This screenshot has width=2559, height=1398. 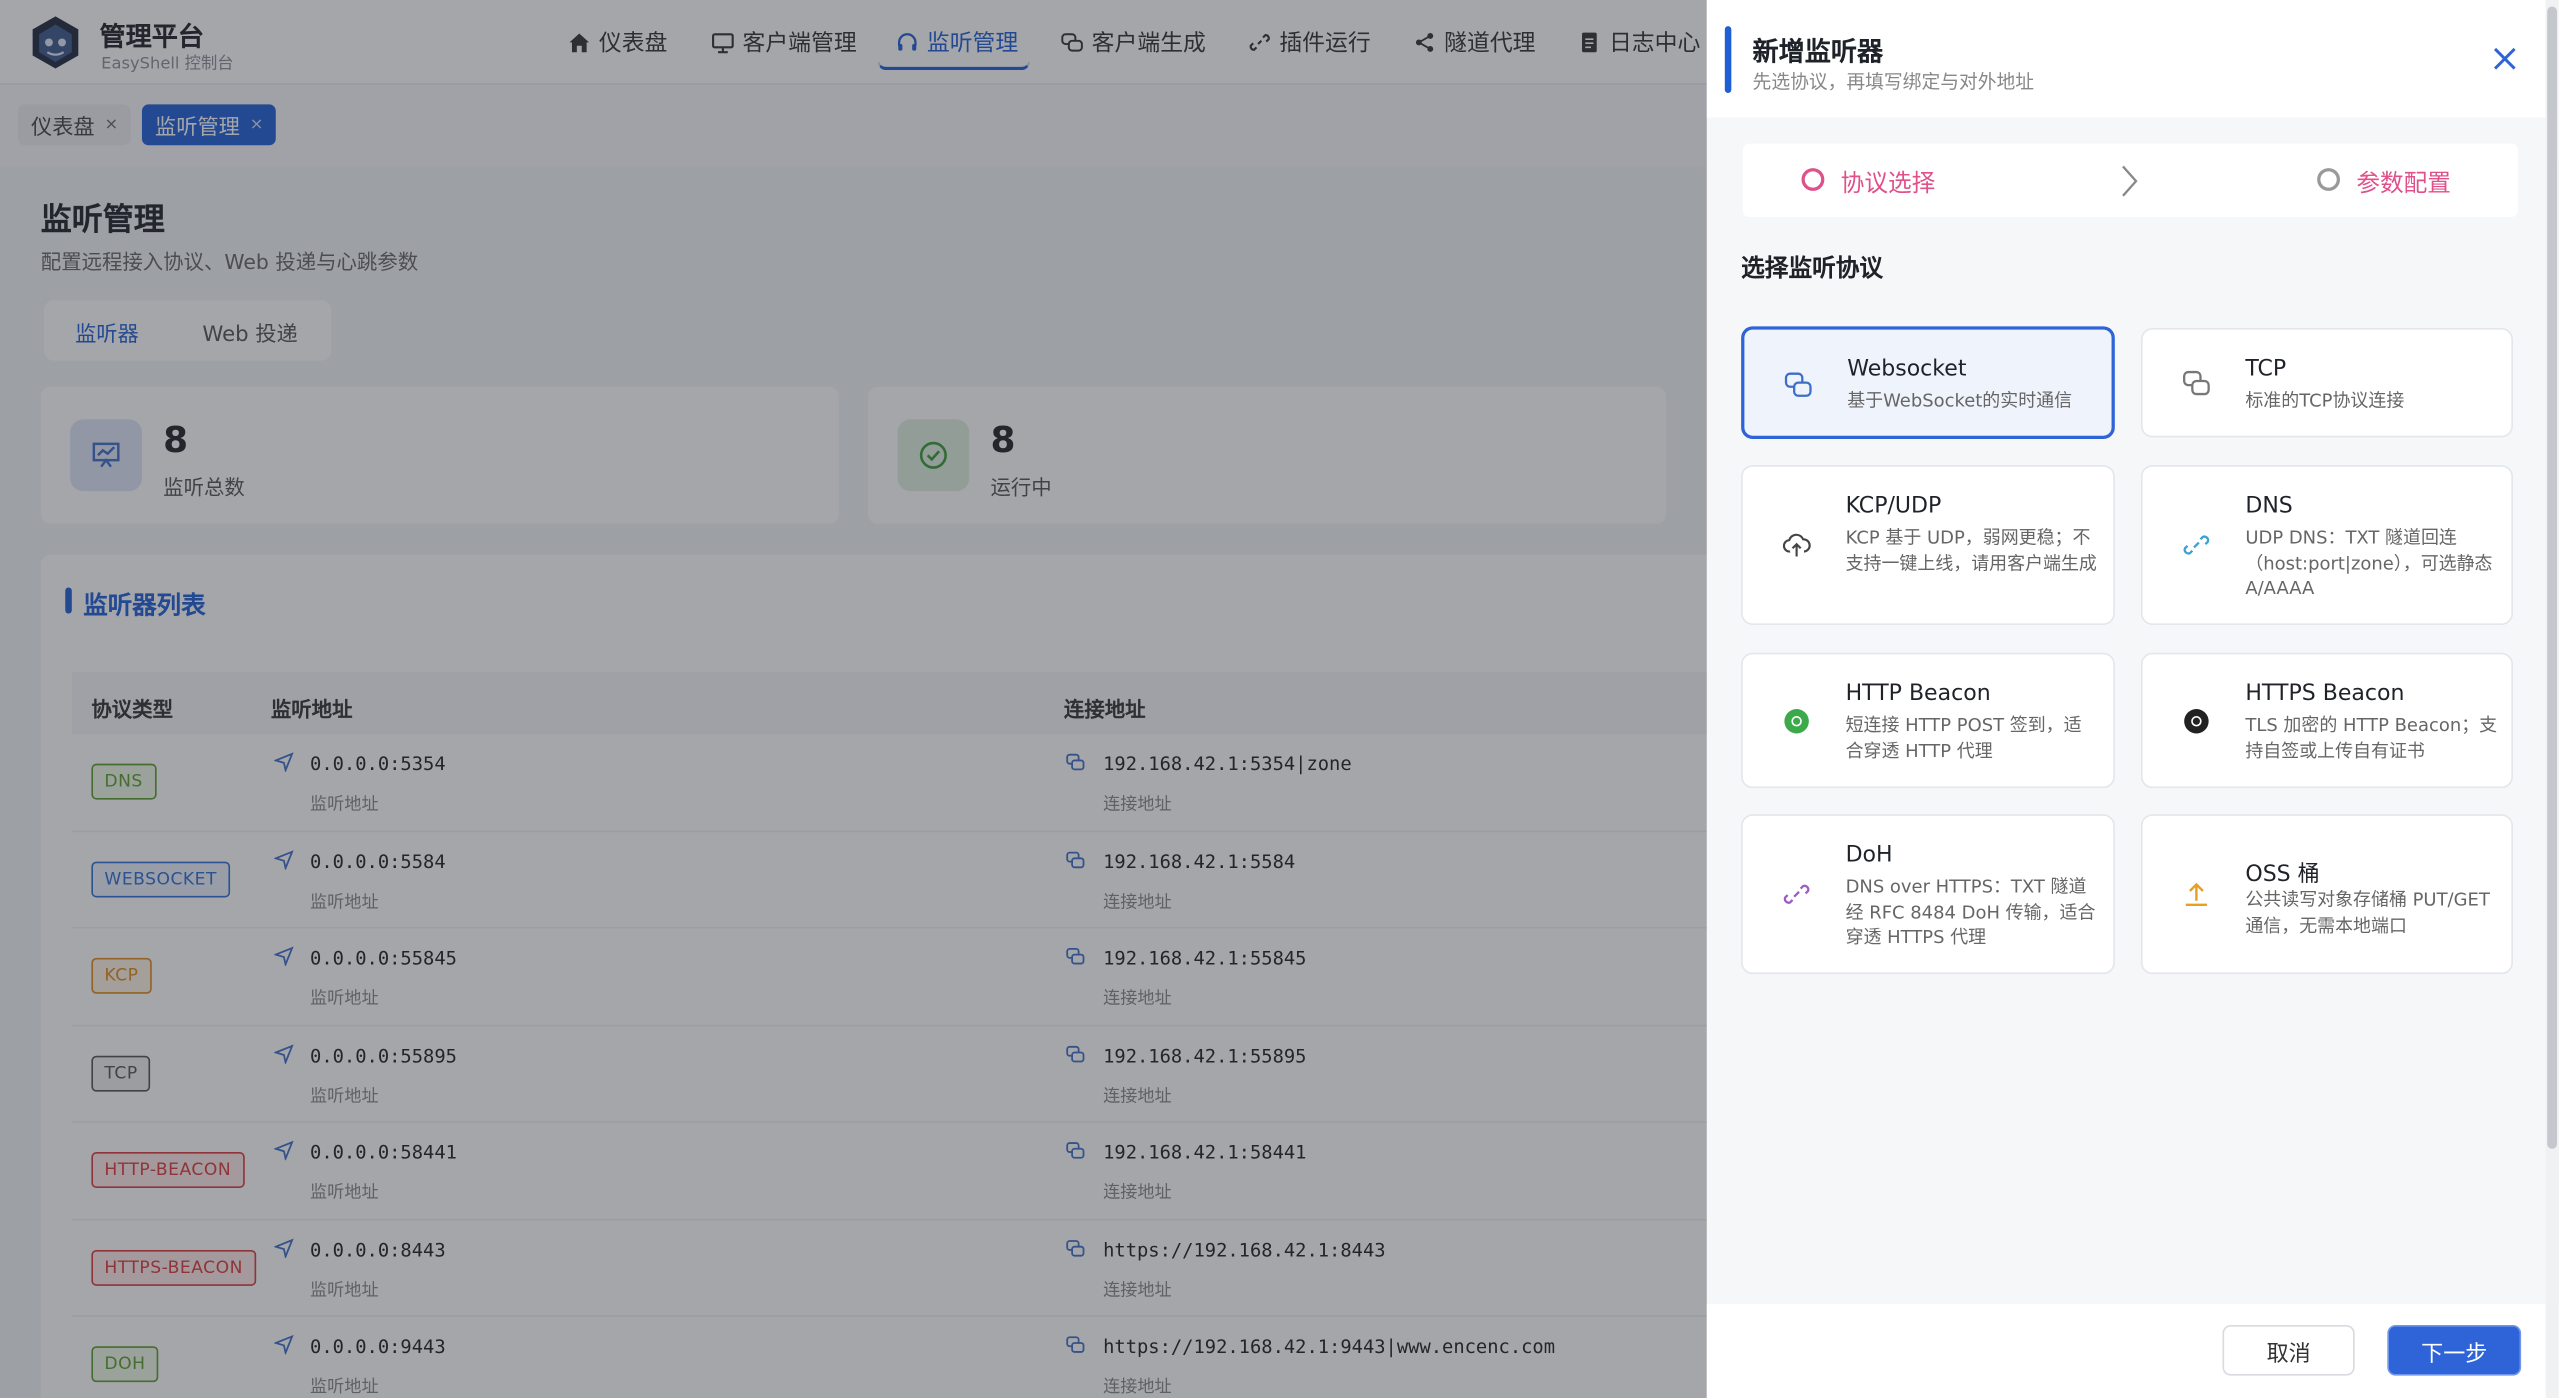 What do you see at coordinates (1971, 550) in the screenshot?
I see `protocol-desc: KCP 基于 UDP，弱网更稳；不支持一键上线，请用客户端生成` at bounding box center [1971, 550].